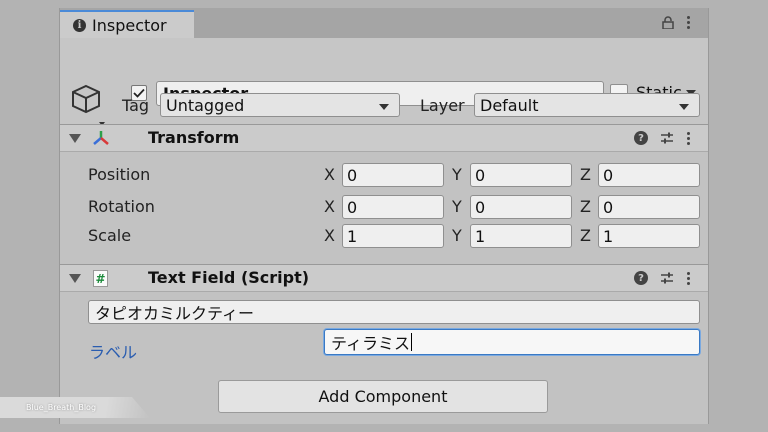  I want to click on layer-label: Layer, so click(442, 105).